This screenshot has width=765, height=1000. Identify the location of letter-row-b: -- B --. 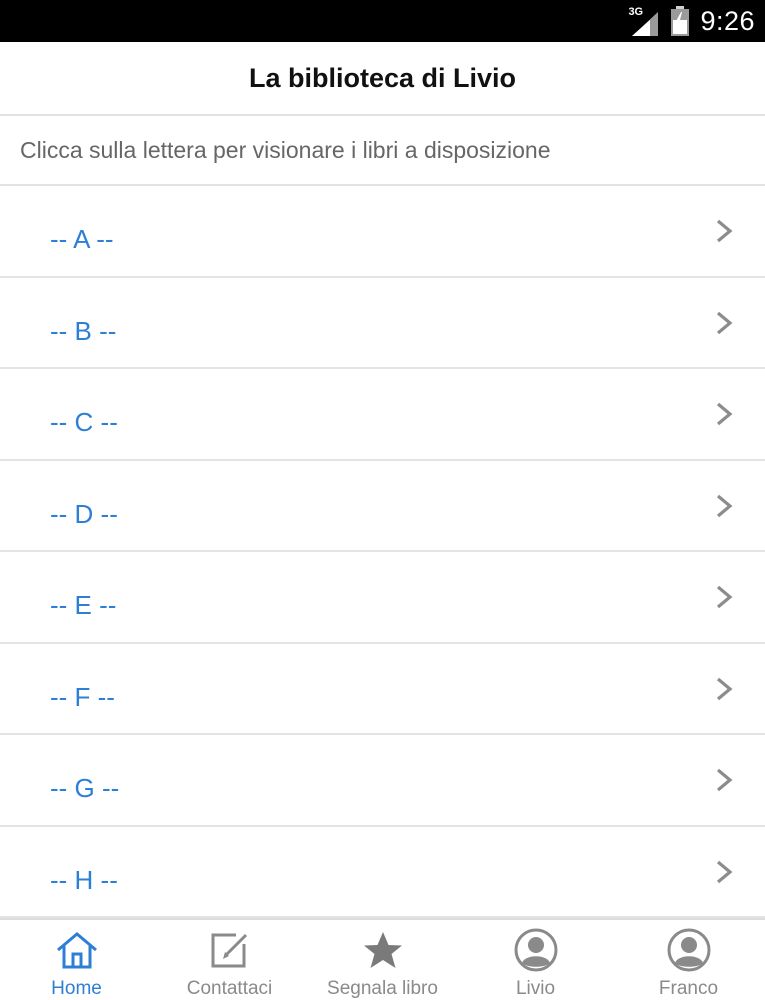
(382, 323).